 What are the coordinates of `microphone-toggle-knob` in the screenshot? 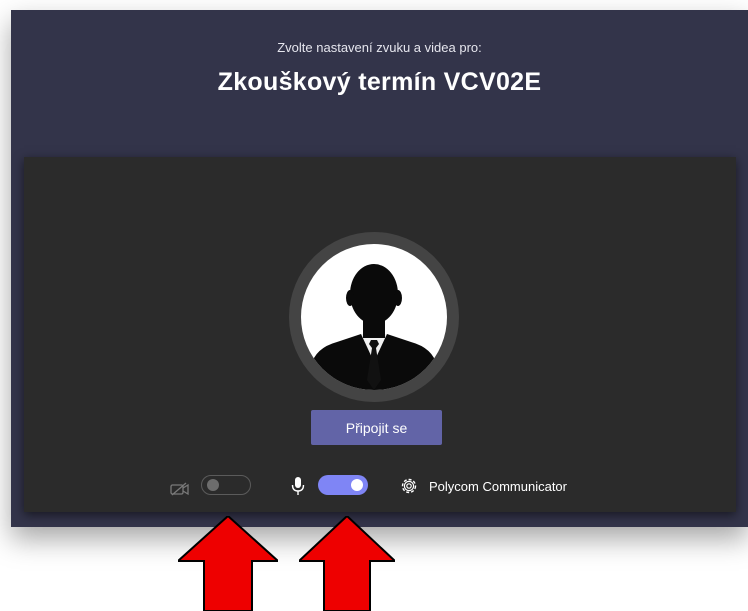 It's located at (357, 485).